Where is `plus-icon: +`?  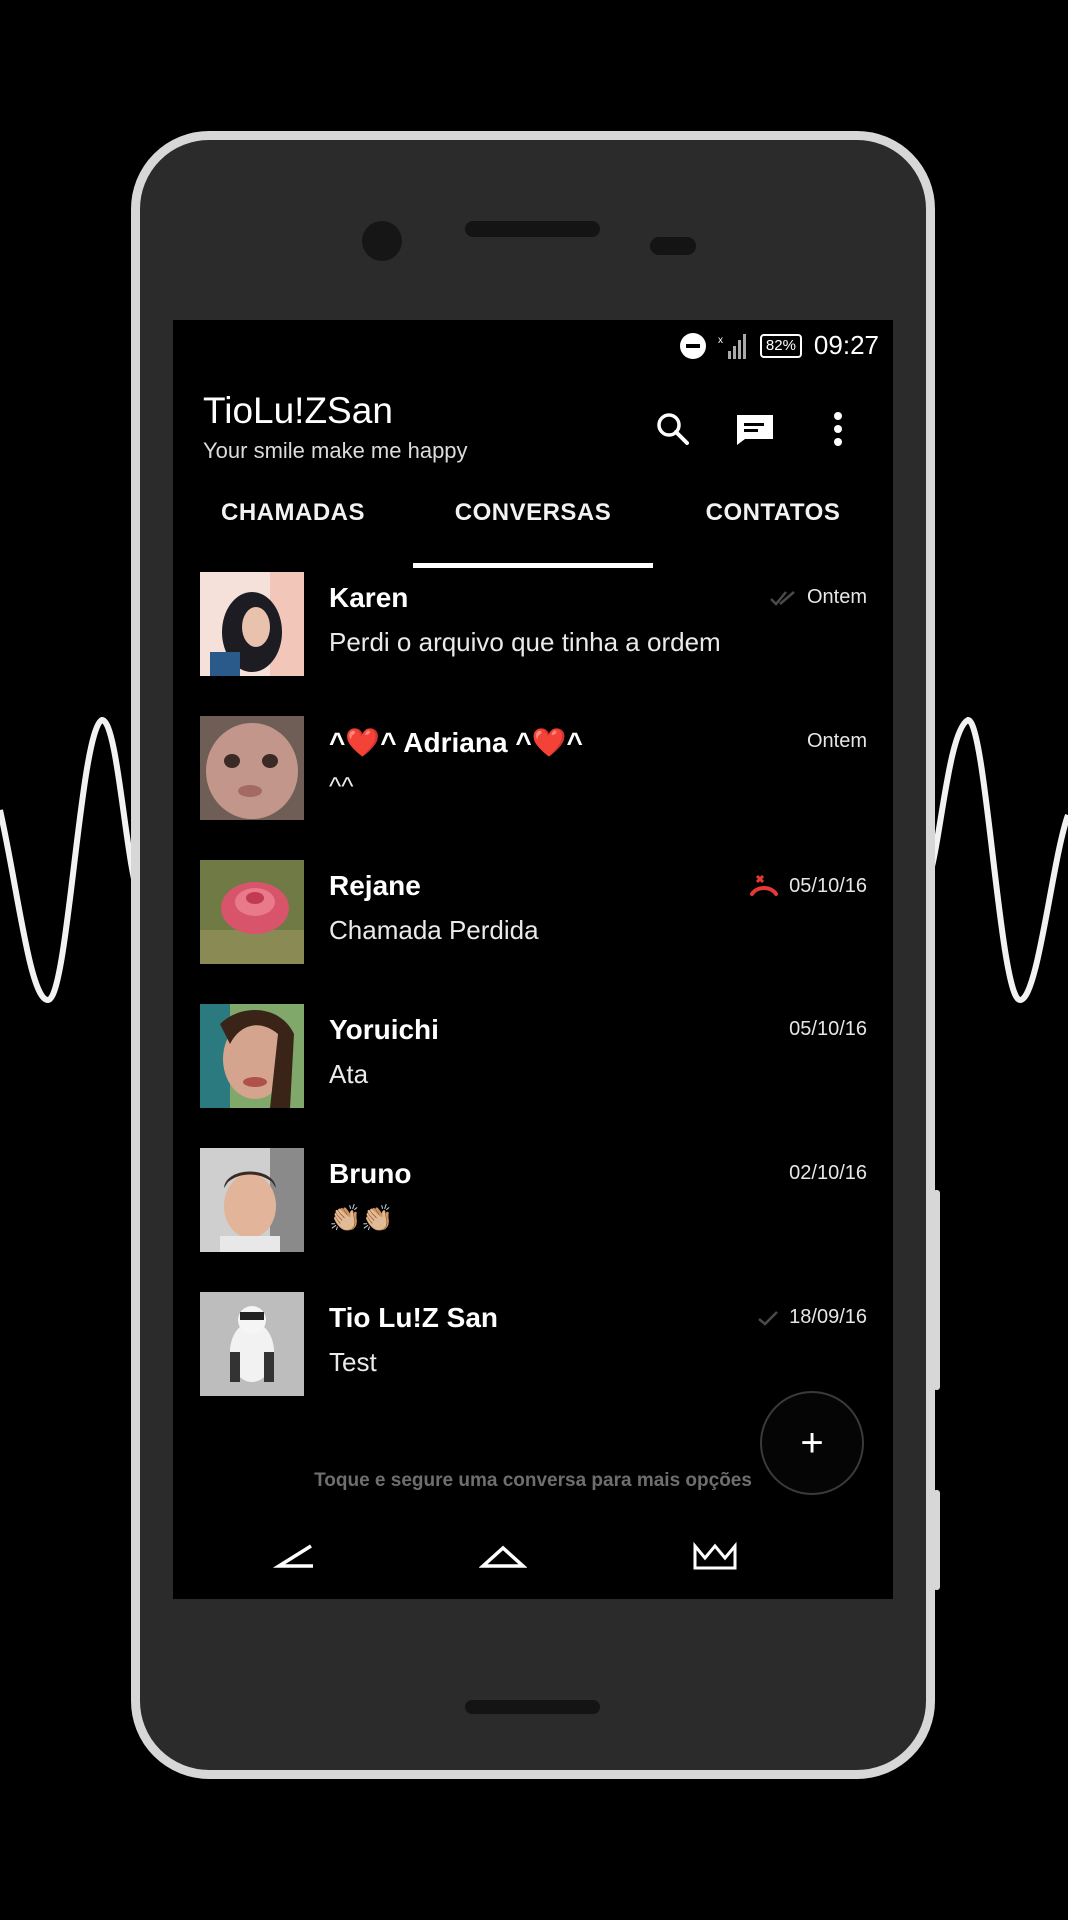
plus-icon: + is located at coordinates (812, 1442).